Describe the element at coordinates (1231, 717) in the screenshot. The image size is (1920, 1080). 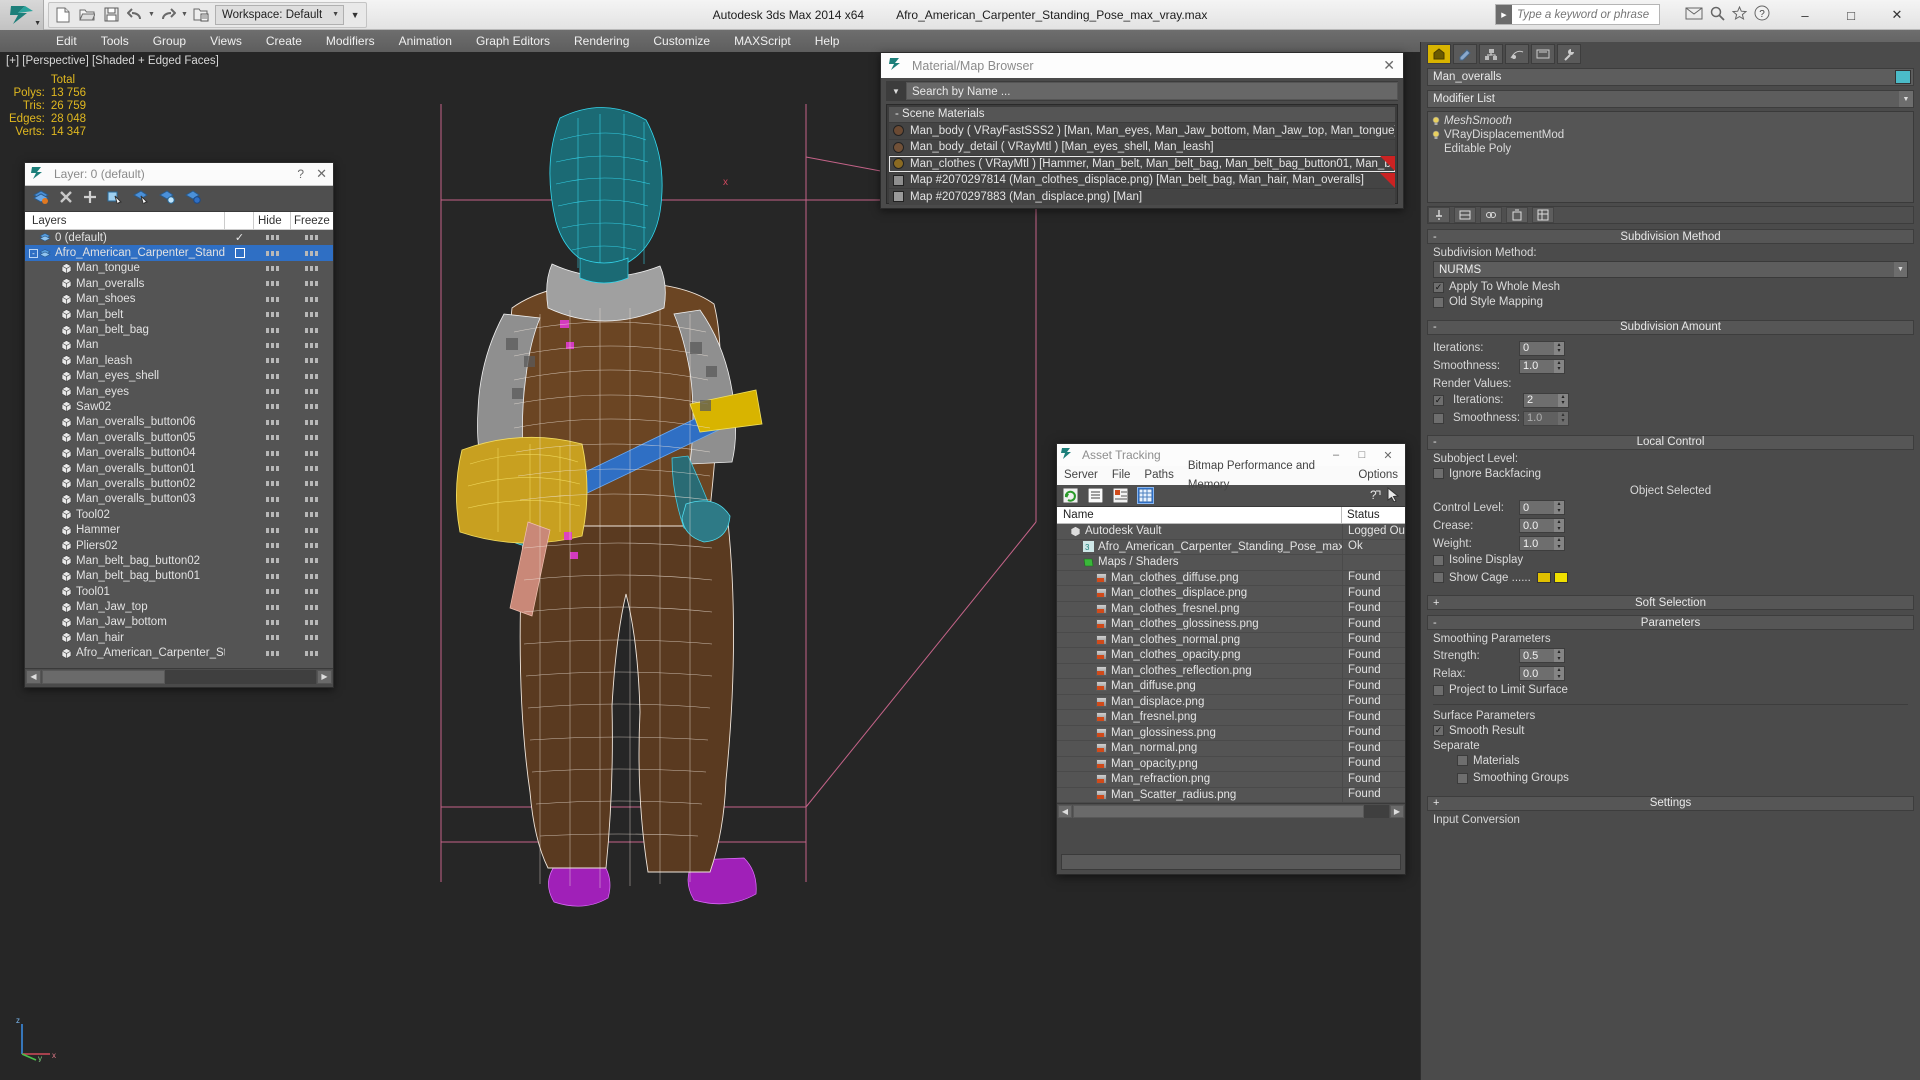
I see `asset-row: Man_fresnel.png Found` at that location.